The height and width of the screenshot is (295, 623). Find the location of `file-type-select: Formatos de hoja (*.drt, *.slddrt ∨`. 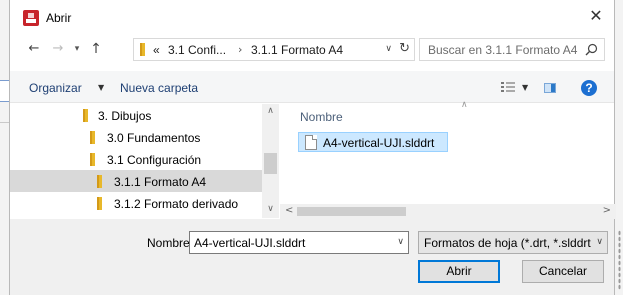

file-type-select: Formatos de hoja (*.drt, *.slddrt ∨ is located at coordinates (513, 242).